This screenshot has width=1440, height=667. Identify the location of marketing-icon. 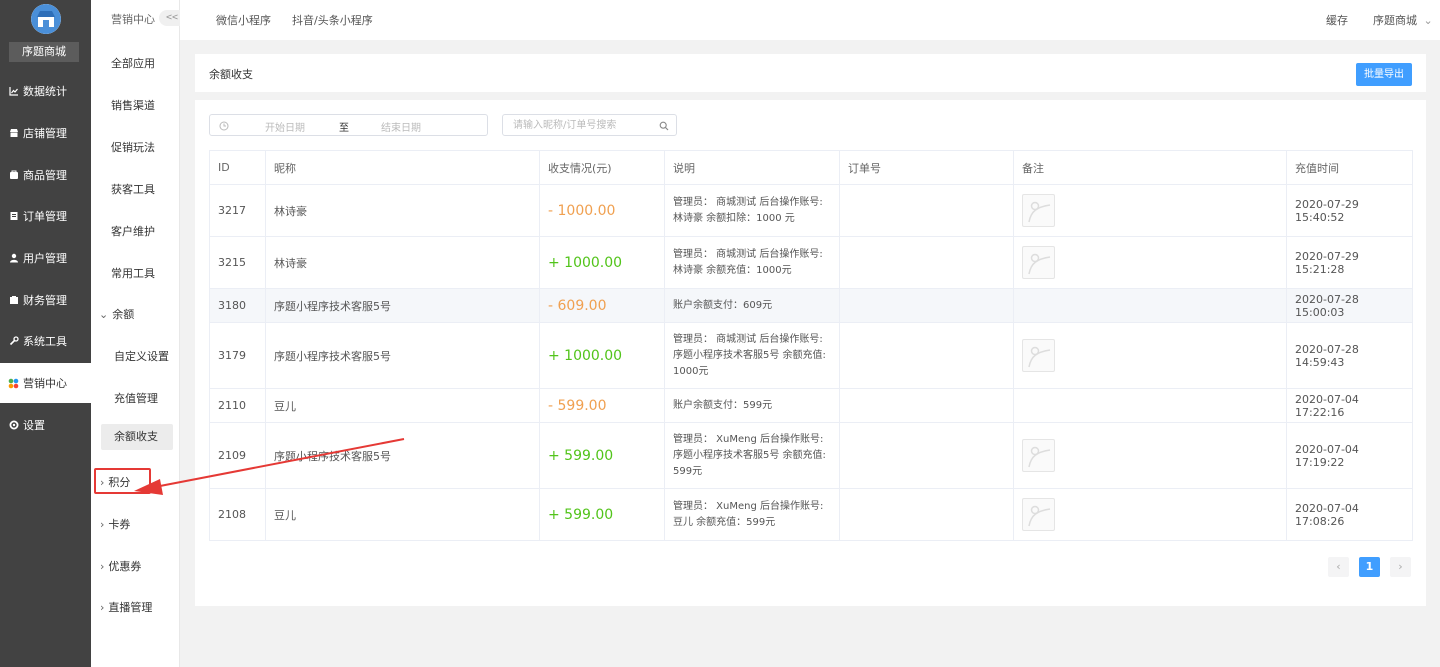
(13, 383).